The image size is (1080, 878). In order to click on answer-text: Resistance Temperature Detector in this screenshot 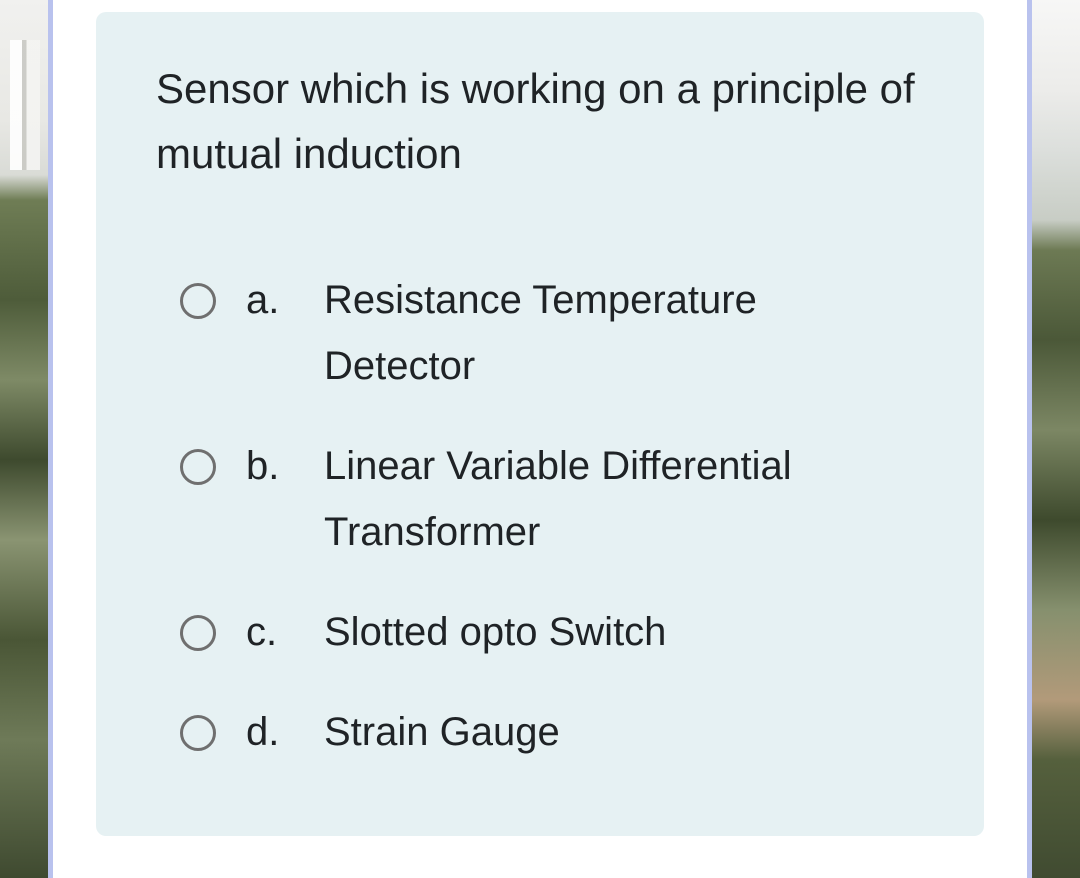, I will do `click(604, 333)`.